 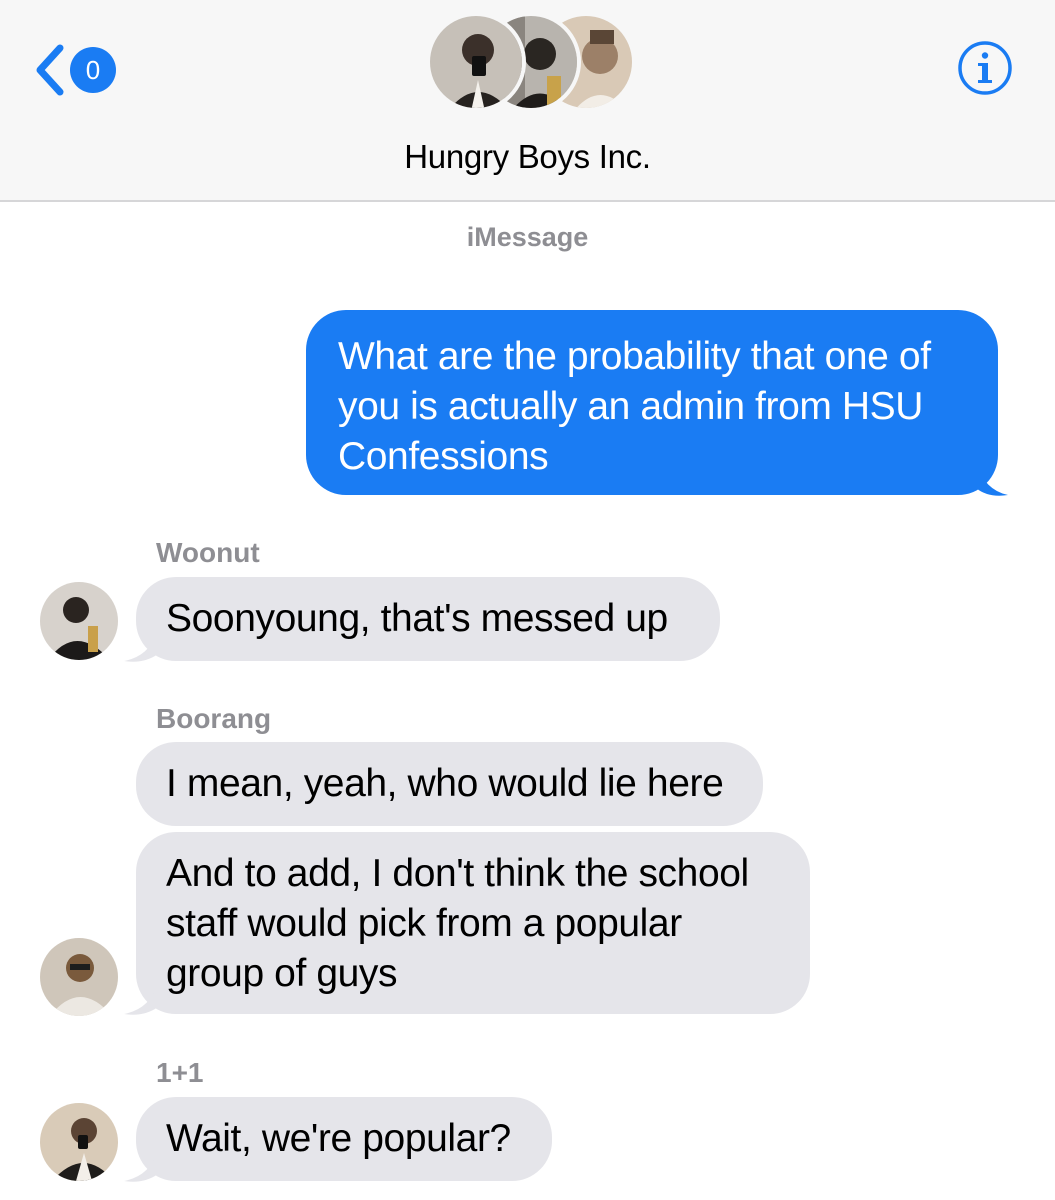 I want to click on back-button: 0, so click(x=75, y=70).